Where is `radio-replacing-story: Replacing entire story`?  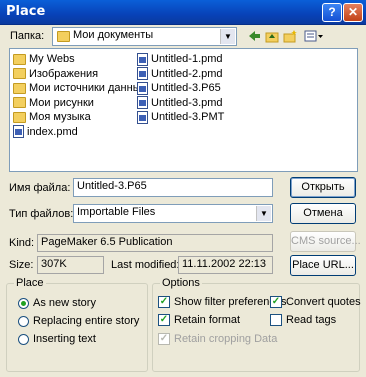 radio-replacing-story: Replacing entire story is located at coordinates (78, 321).